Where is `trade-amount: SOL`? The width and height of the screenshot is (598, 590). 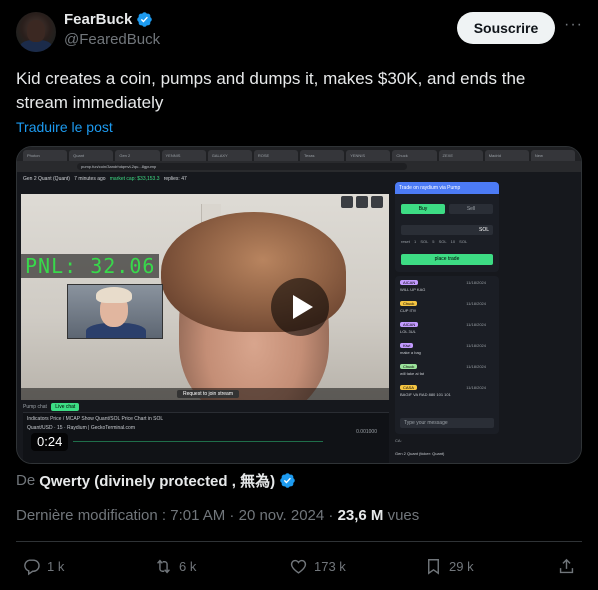
trade-amount: SOL is located at coordinates (447, 230).